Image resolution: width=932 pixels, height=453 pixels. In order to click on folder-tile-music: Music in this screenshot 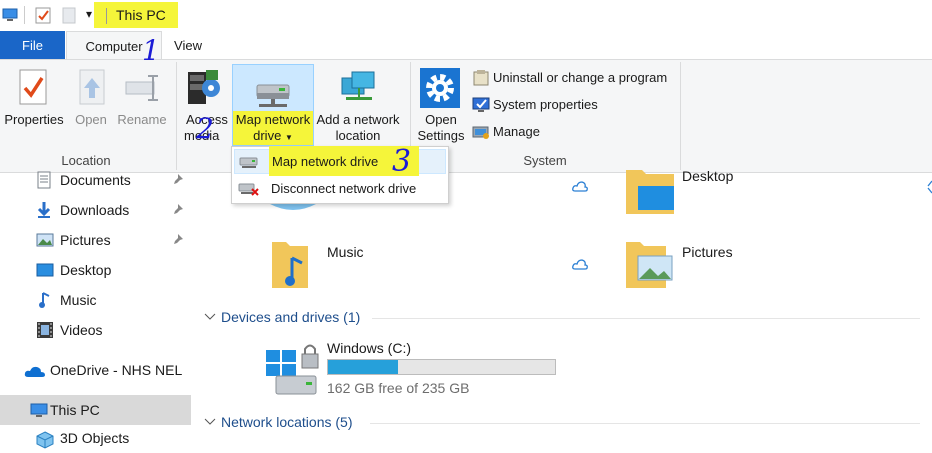, I will do `click(378, 264)`.